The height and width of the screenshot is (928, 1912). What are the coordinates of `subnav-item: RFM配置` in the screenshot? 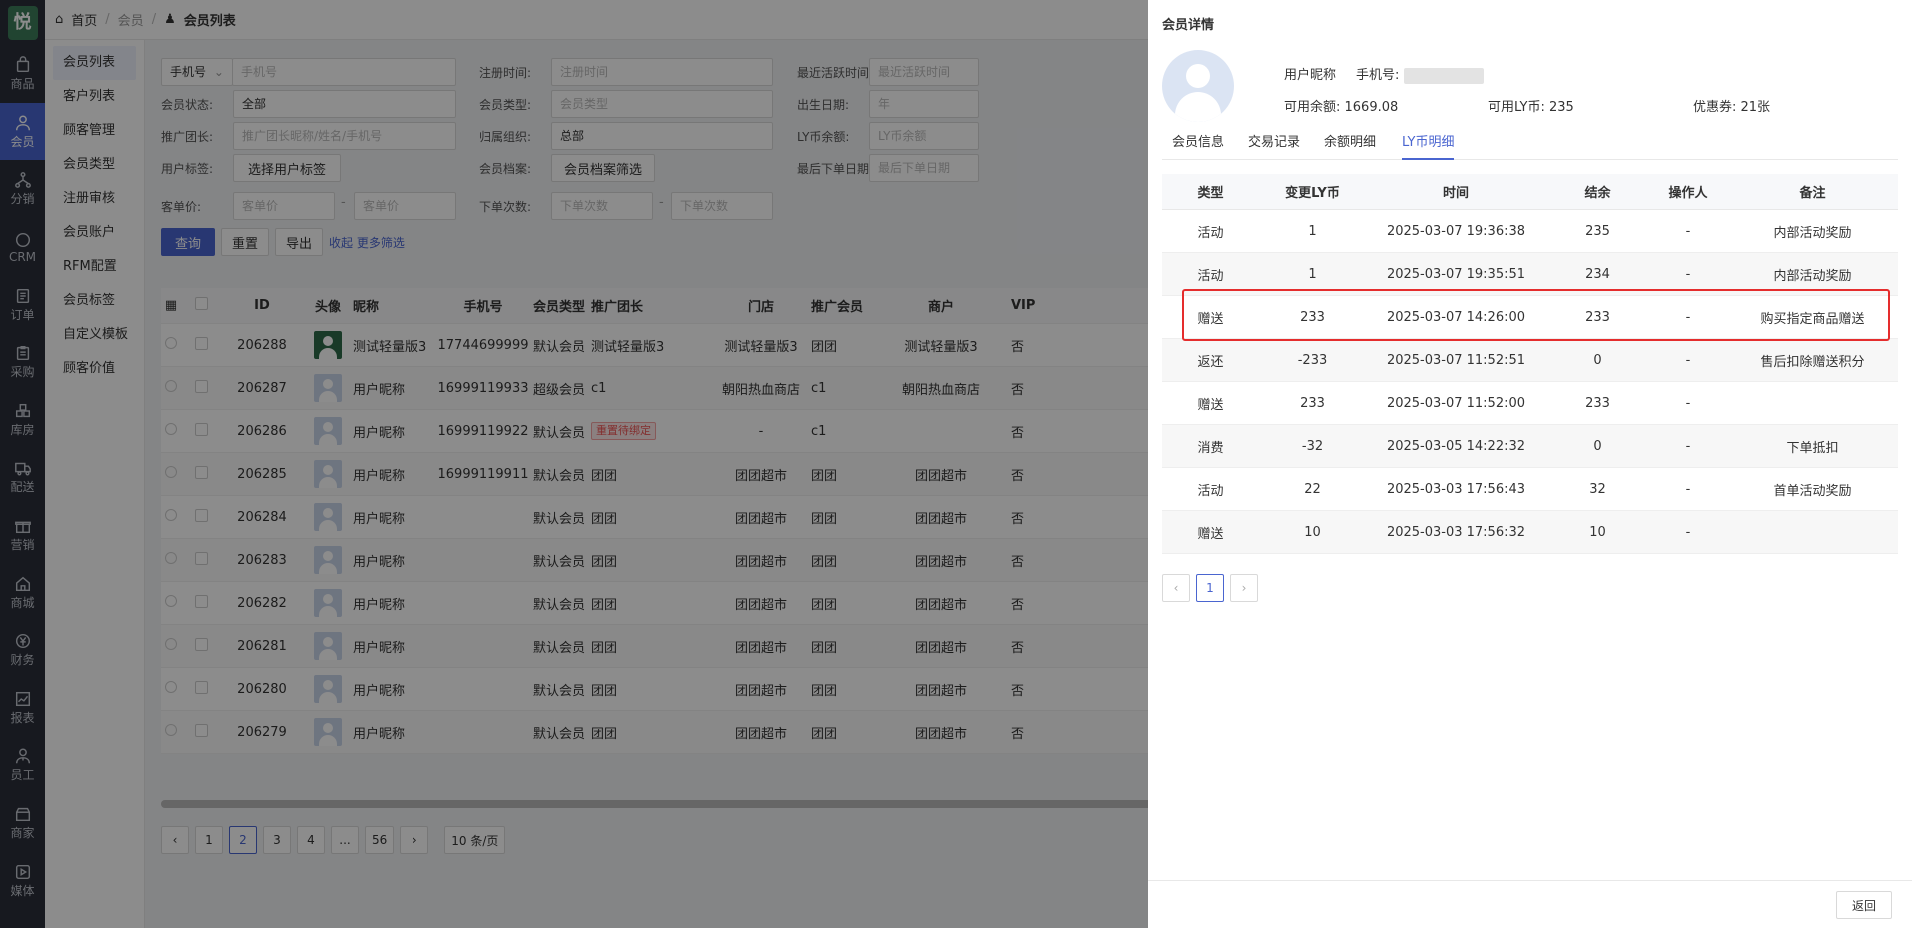 It's located at (94, 267).